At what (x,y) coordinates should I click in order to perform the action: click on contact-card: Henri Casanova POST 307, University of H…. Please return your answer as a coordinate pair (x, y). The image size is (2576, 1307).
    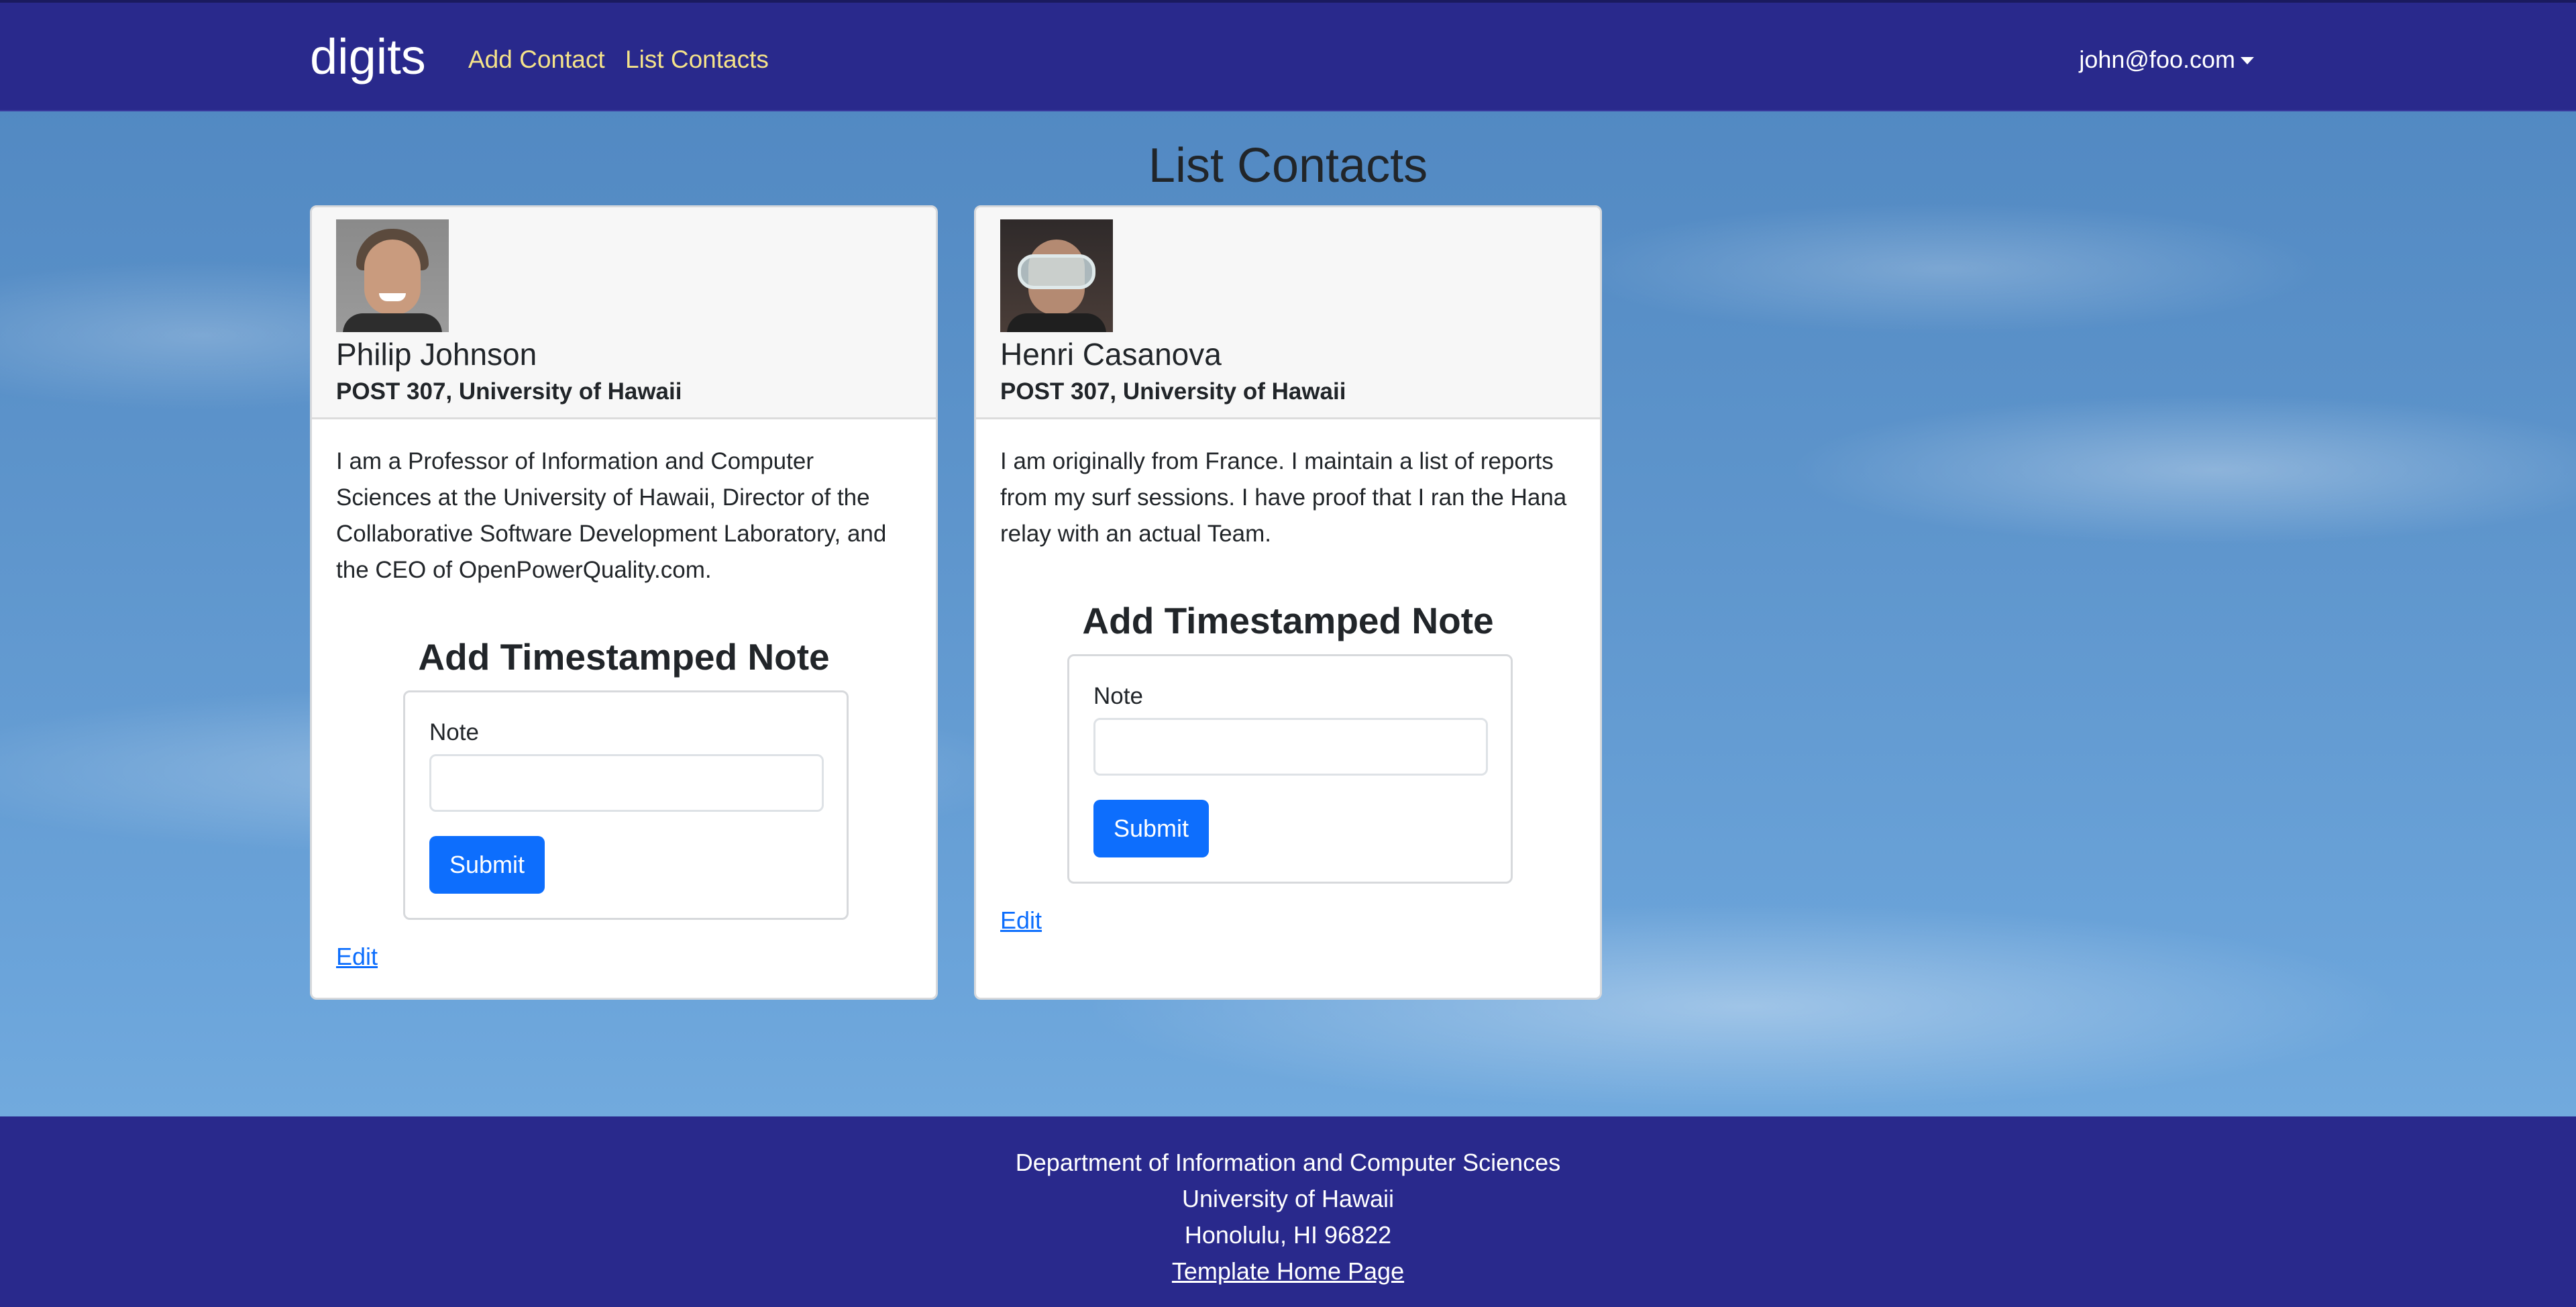
    Looking at the image, I should click on (1288, 602).